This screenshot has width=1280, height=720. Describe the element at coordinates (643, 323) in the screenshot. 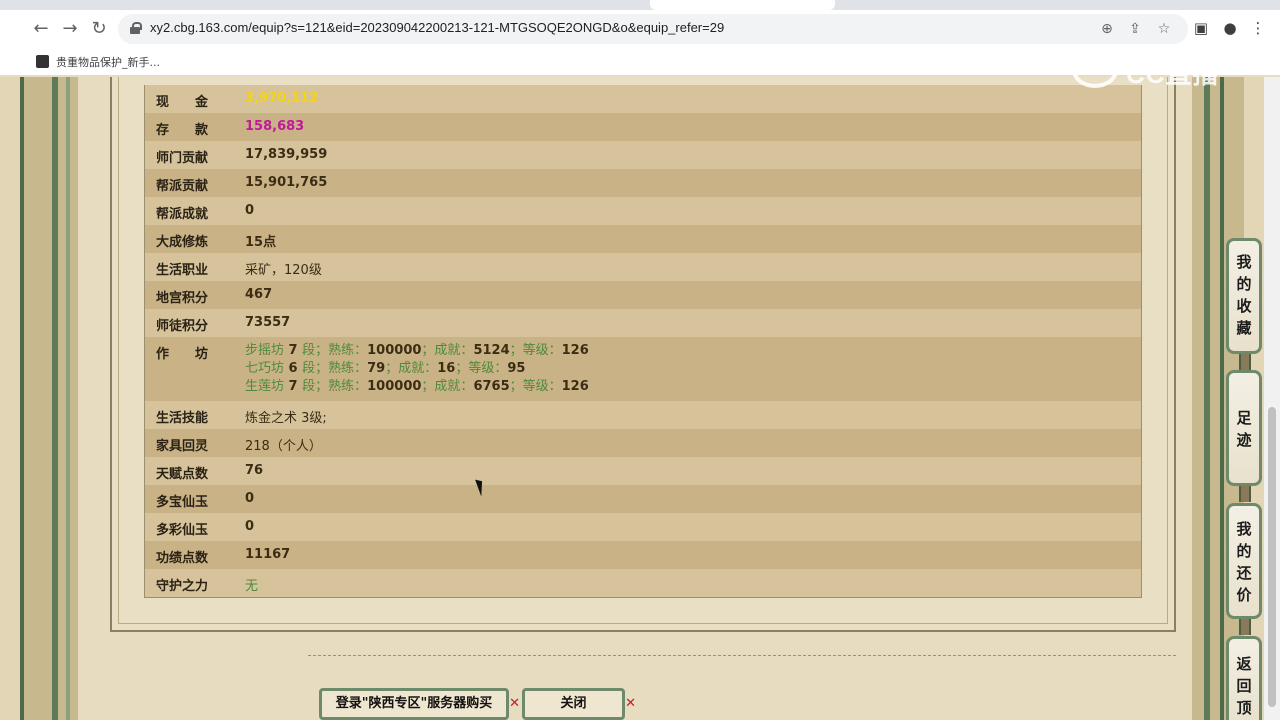

I see `info-row: 师徒积分 73557` at that location.